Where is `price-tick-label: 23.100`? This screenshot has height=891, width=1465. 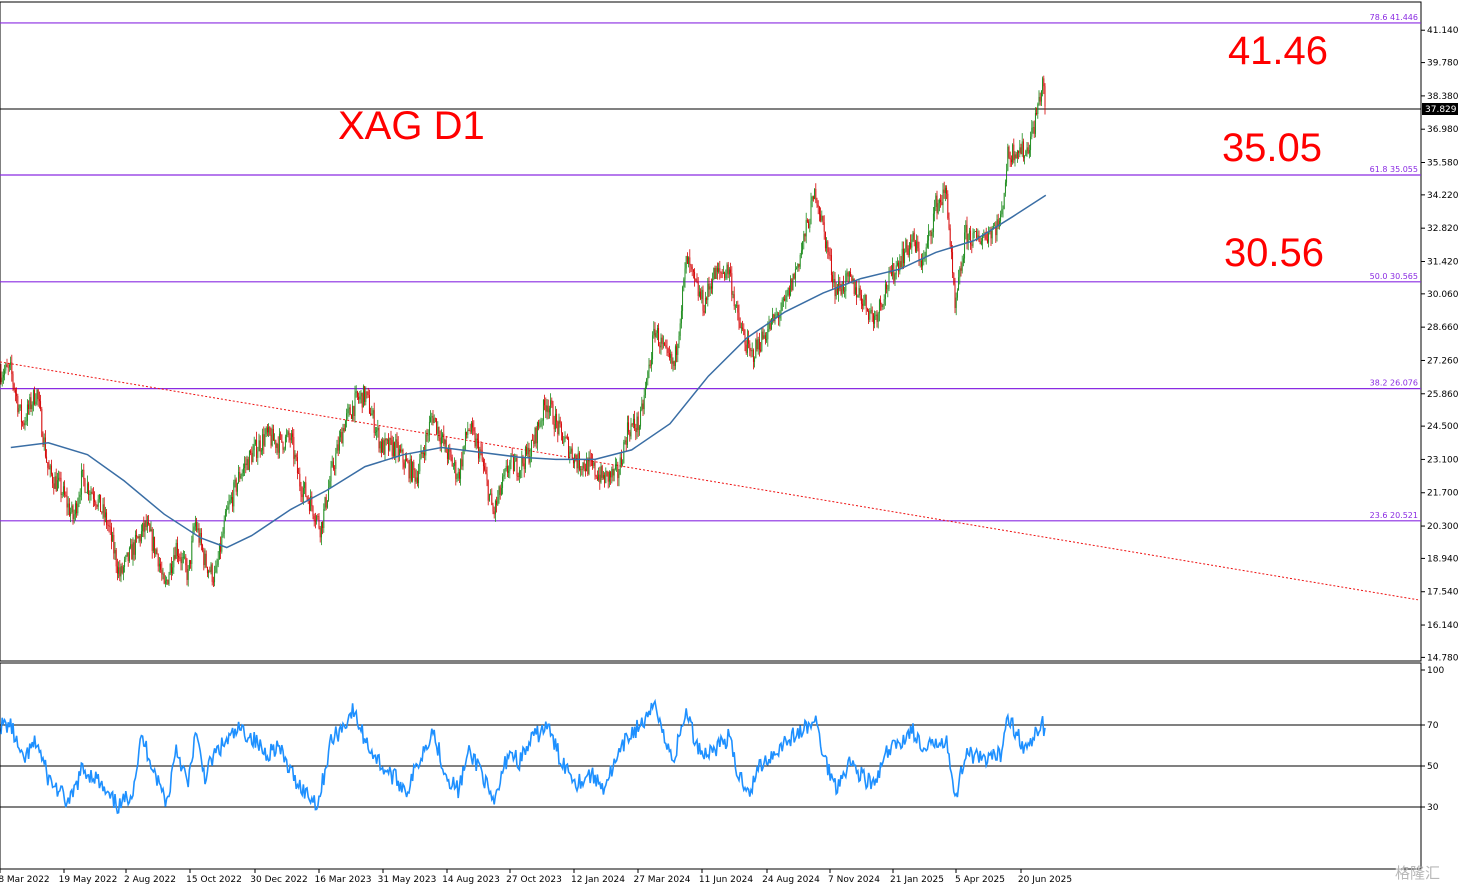
price-tick-label: 23.100 is located at coordinates (1443, 460).